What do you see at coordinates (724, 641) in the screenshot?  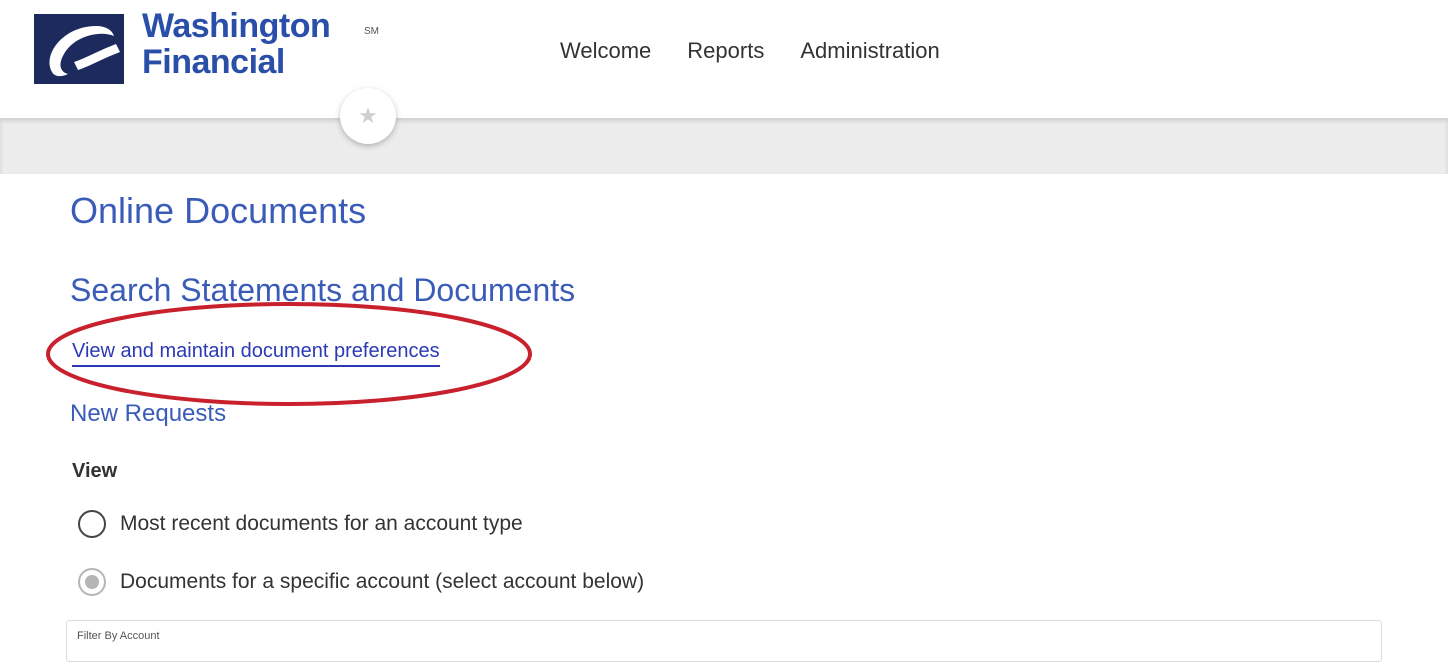 I see `filter-by-account-field: Filter By Account` at bounding box center [724, 641].